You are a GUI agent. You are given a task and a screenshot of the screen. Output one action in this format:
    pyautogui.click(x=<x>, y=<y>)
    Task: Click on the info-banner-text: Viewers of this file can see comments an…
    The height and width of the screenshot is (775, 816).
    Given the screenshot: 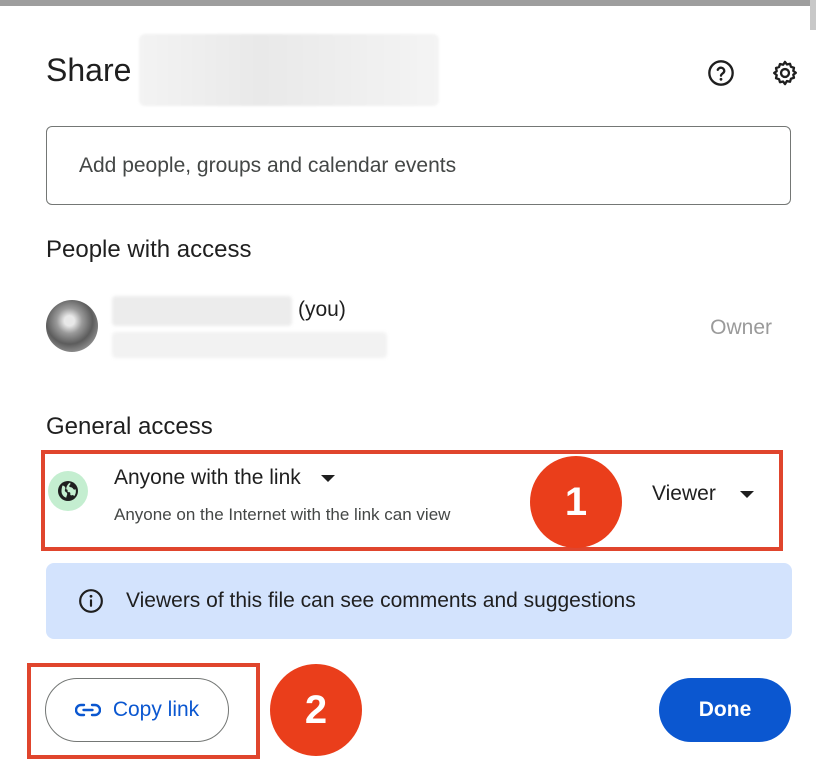 What is the action you would take?
    pyautogui.click(x=381, y=600)
    